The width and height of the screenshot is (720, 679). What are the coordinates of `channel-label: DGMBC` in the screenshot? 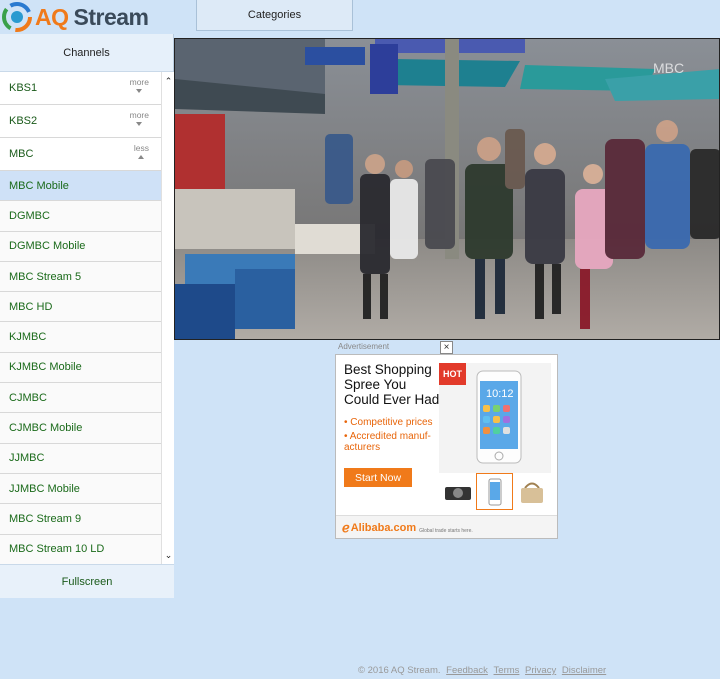 It's located at (29, 215).